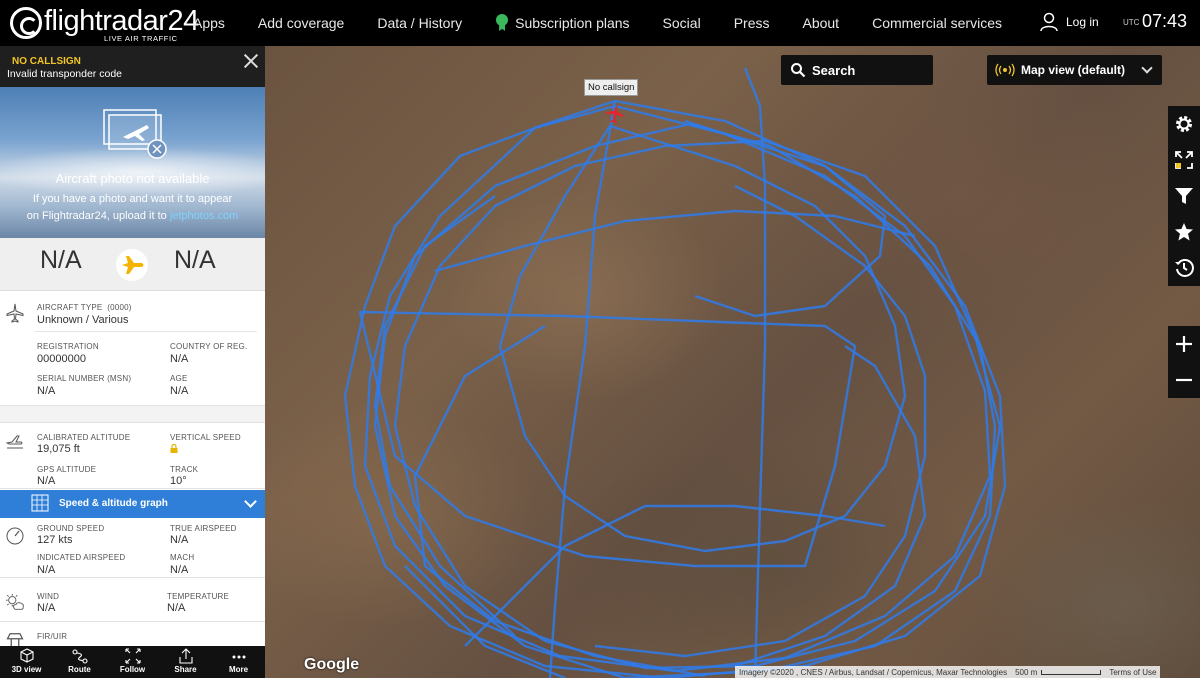 The image size is (1200, 678). I want to click on close-icon, so click(251, 61).